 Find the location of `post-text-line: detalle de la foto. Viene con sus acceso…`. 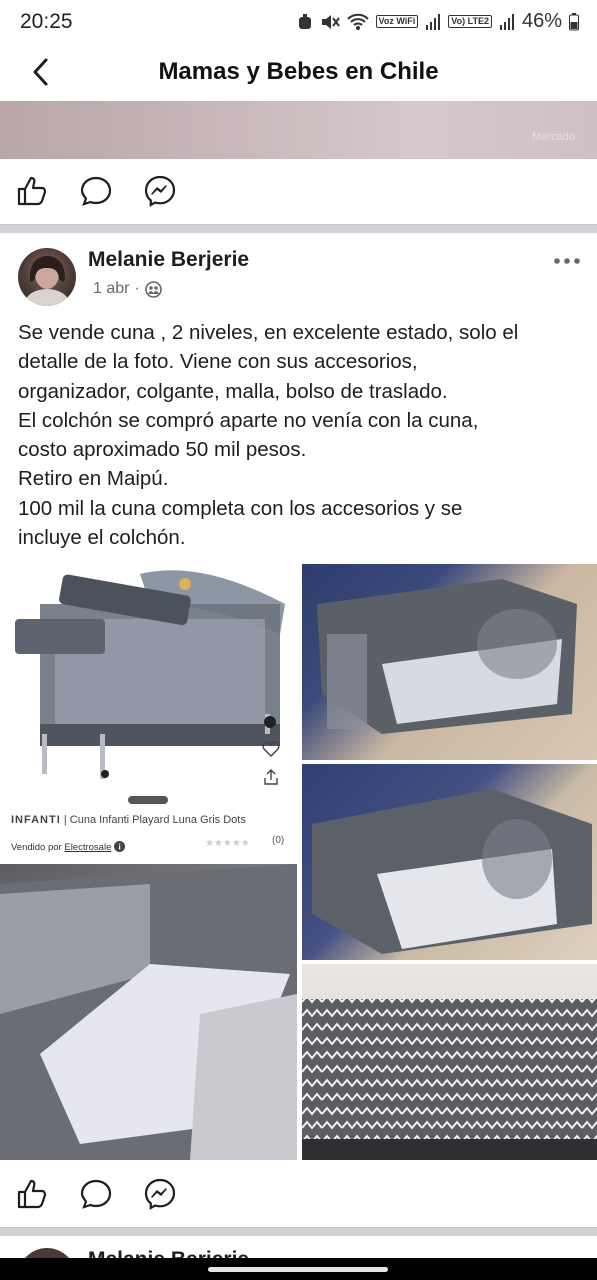

post-text-line: detalle de la foto. Viene con sus acceso… is located at coordinates (218, 362).